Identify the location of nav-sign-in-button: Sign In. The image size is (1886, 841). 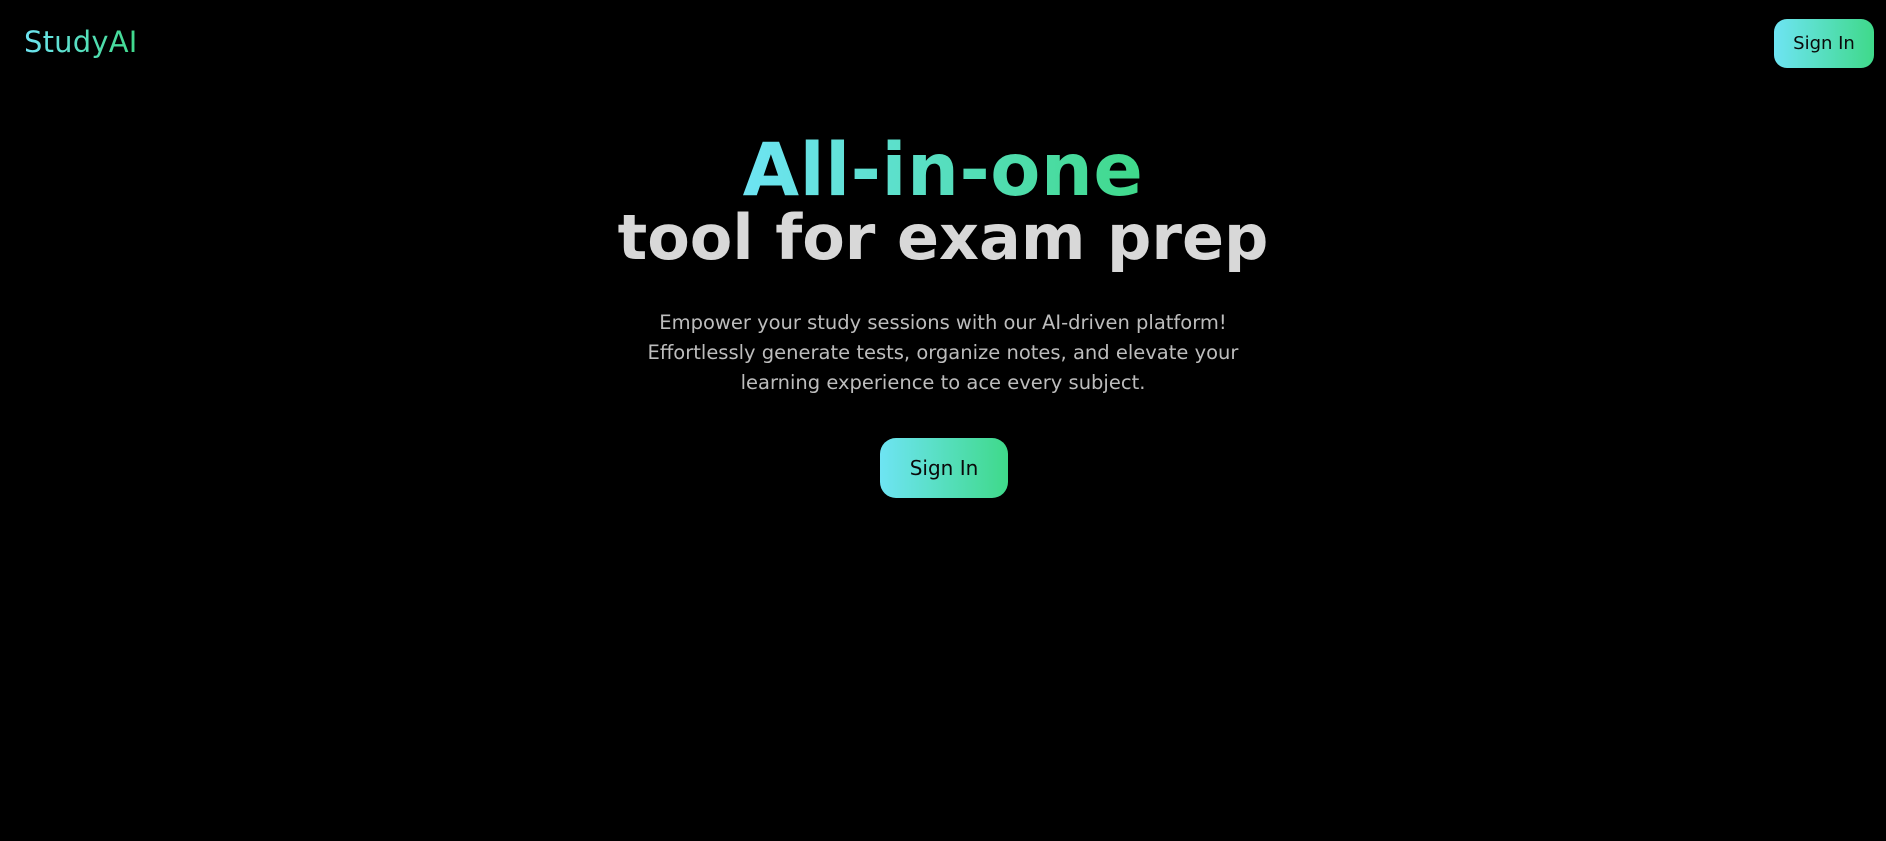
(1824, 43).